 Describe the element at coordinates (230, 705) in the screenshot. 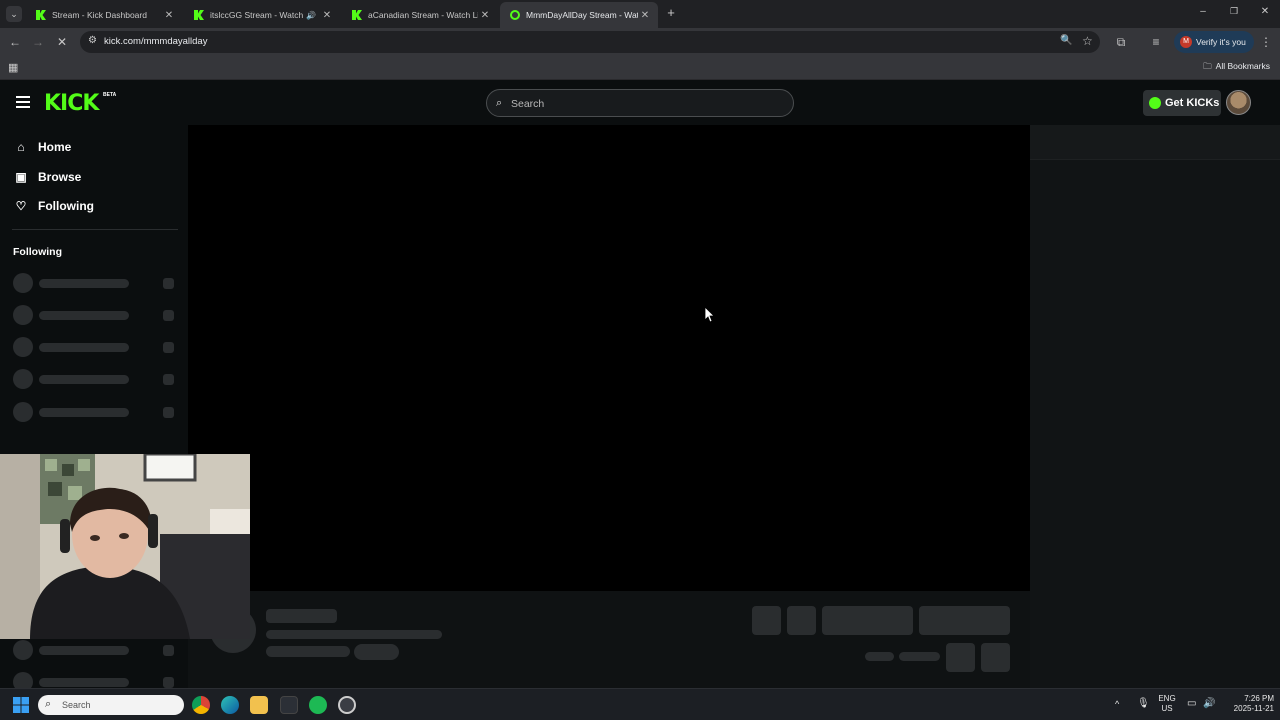

I see `edge-taskbar-icon` at that location.